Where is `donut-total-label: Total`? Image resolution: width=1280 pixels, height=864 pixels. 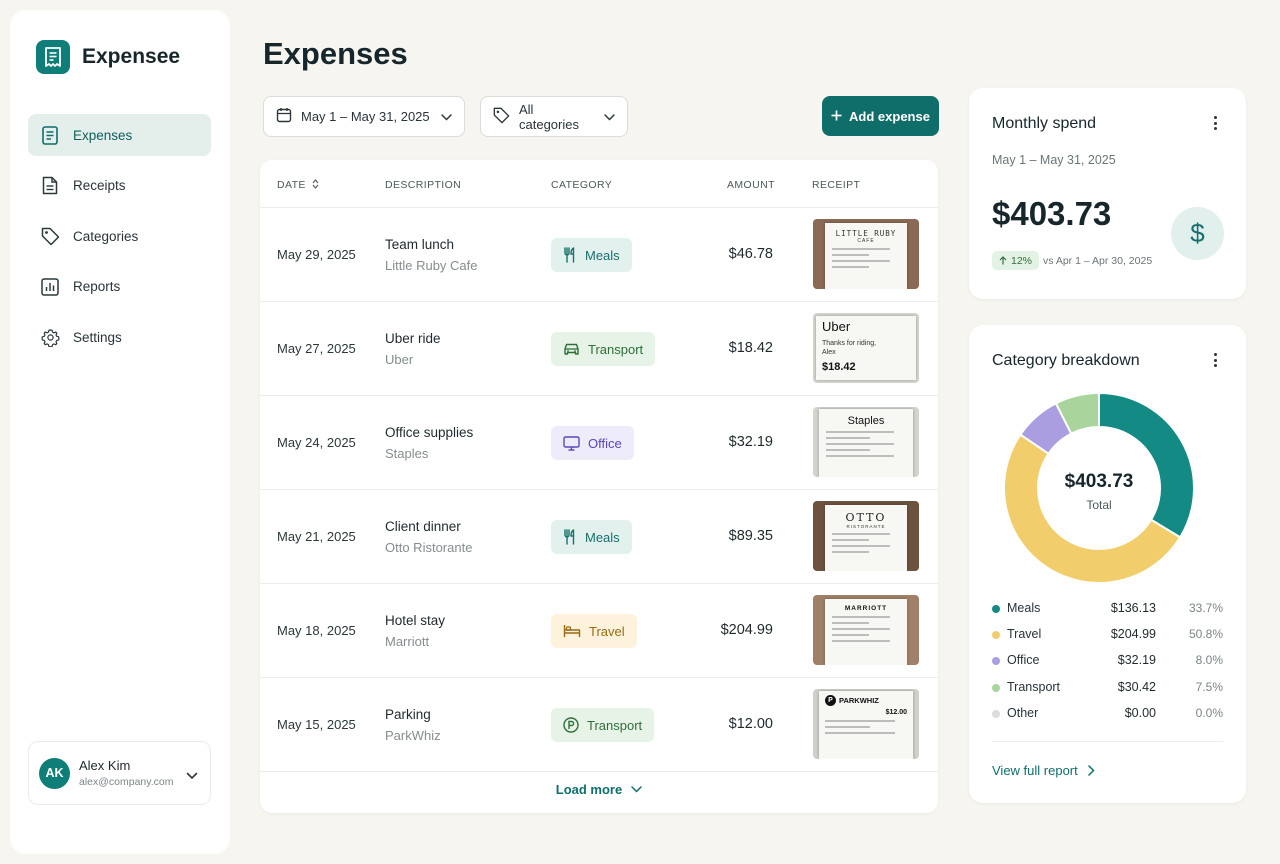 donut-total-label: Total is located at coordinates (1099, 505).